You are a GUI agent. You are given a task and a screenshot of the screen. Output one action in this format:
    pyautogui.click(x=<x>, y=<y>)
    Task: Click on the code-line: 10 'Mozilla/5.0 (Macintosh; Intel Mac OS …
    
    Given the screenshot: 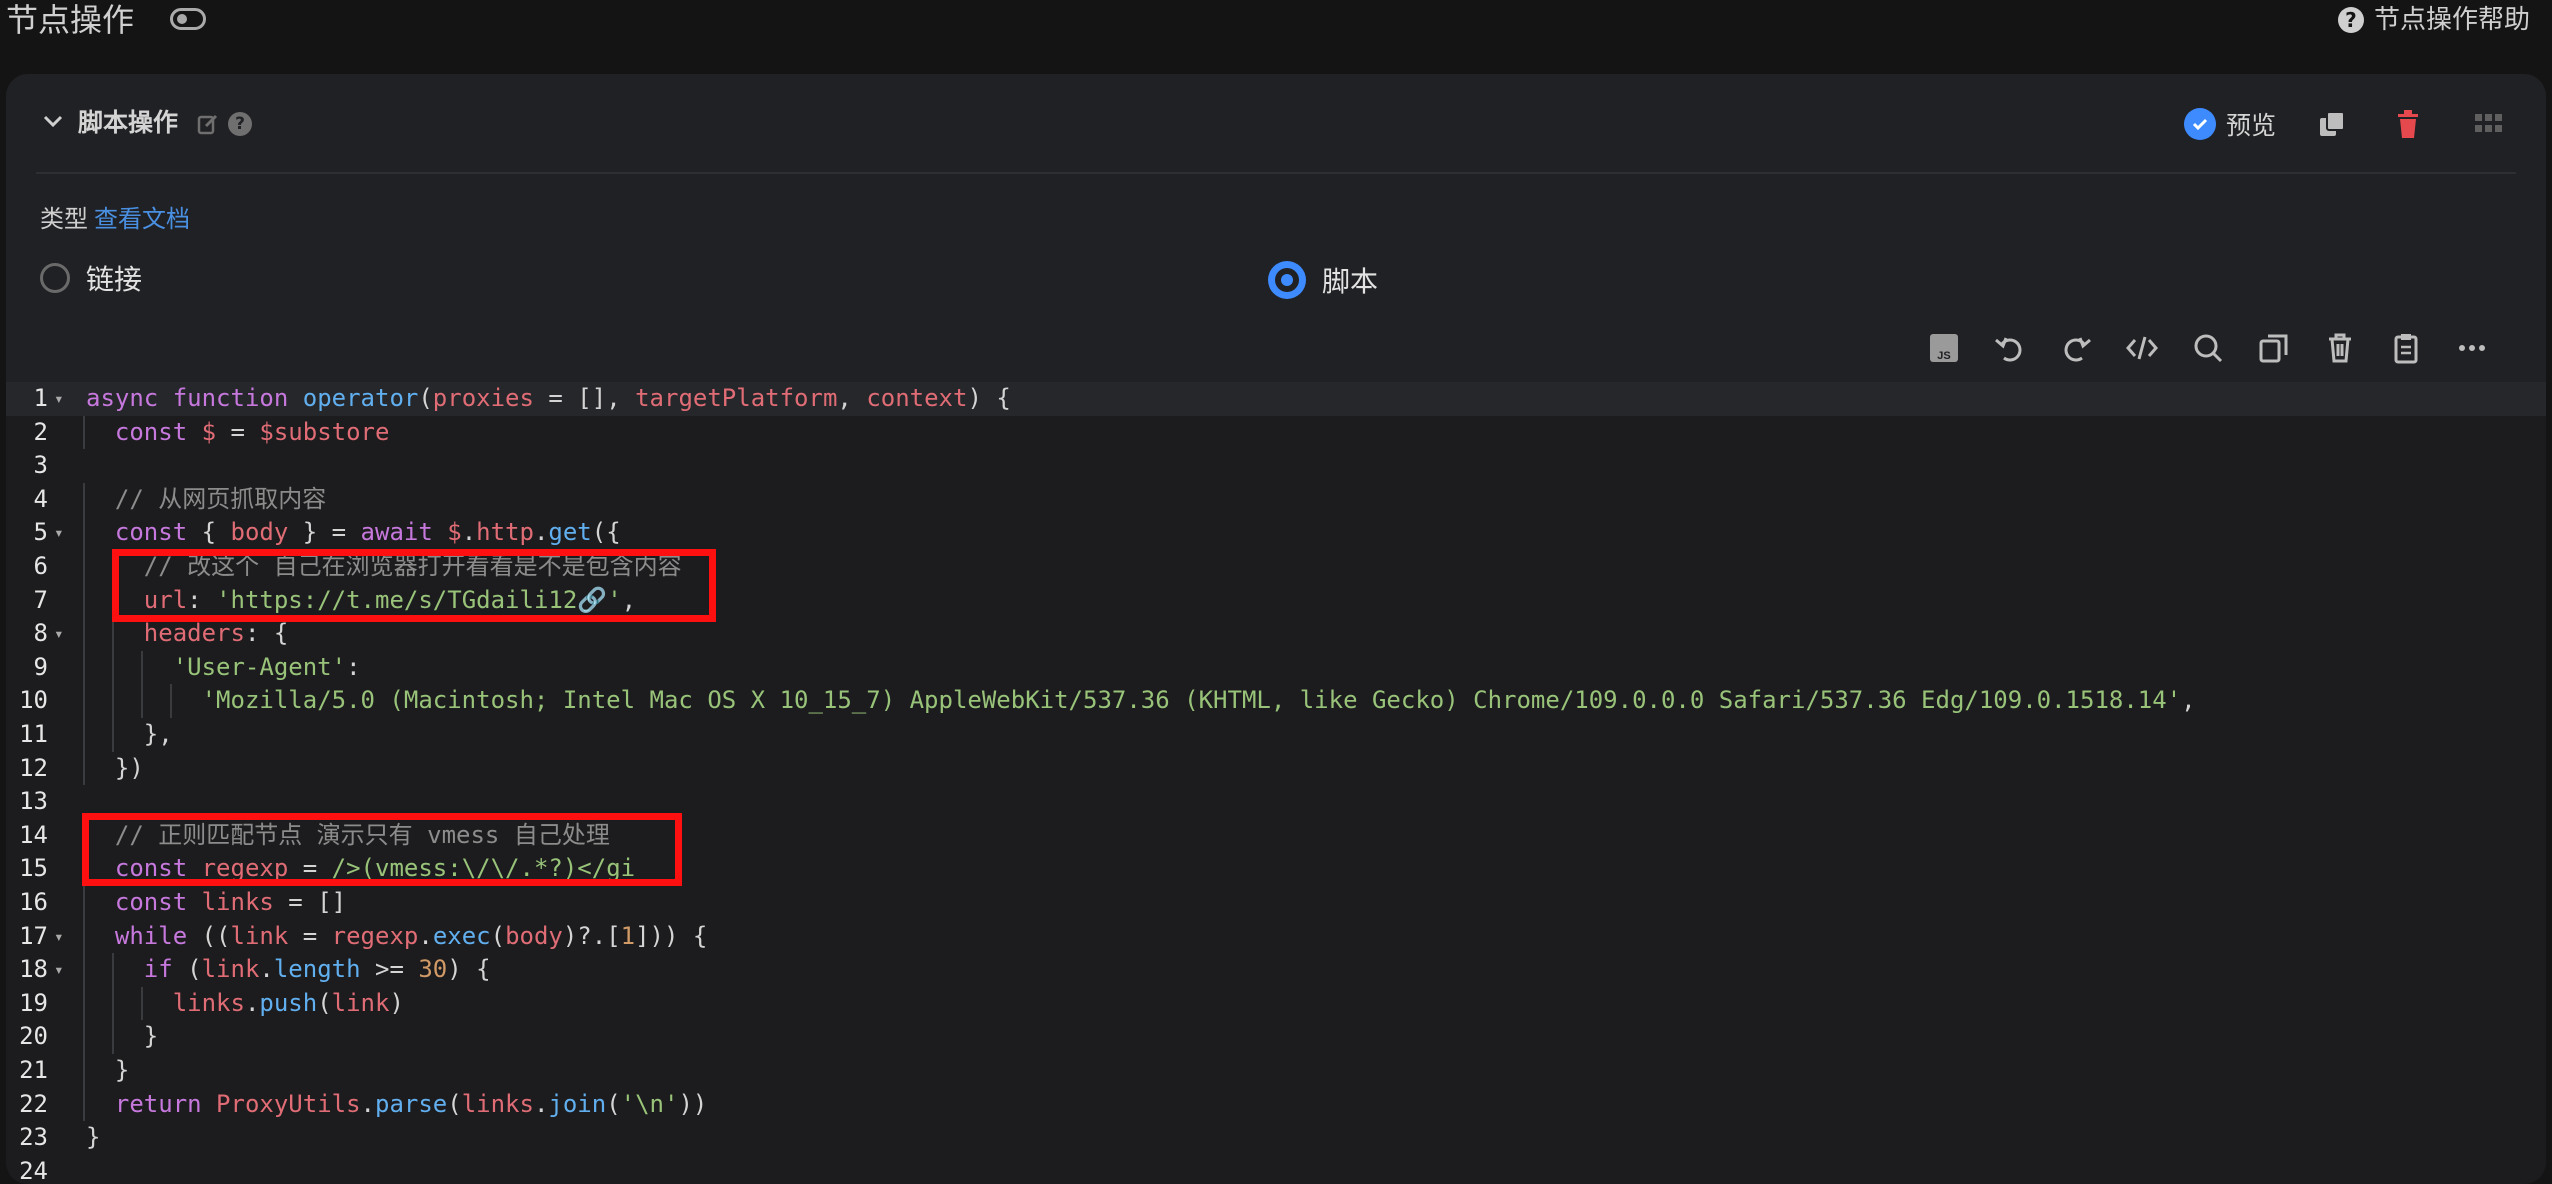 What is the action you would take?
    pyautogui.click(x=1276, y=701)
    